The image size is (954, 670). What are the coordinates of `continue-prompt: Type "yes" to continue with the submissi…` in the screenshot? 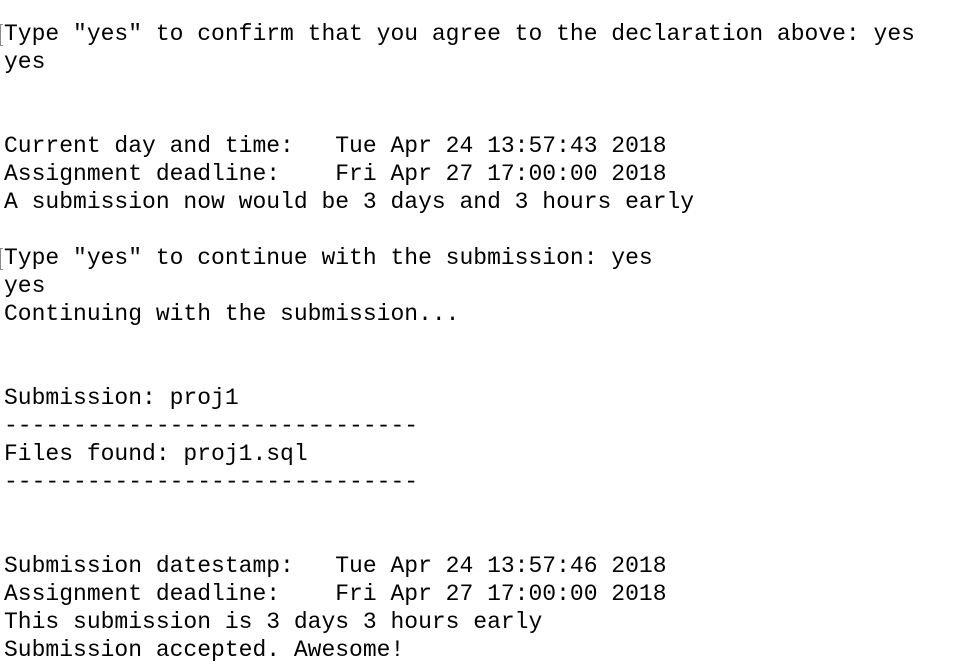 It's located at (328, 258).